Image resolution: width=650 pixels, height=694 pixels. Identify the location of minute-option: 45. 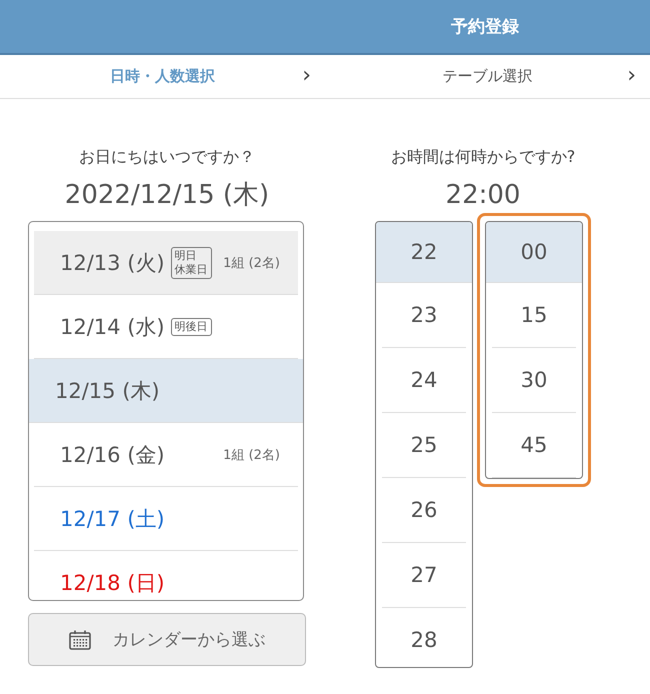
(534, 445).